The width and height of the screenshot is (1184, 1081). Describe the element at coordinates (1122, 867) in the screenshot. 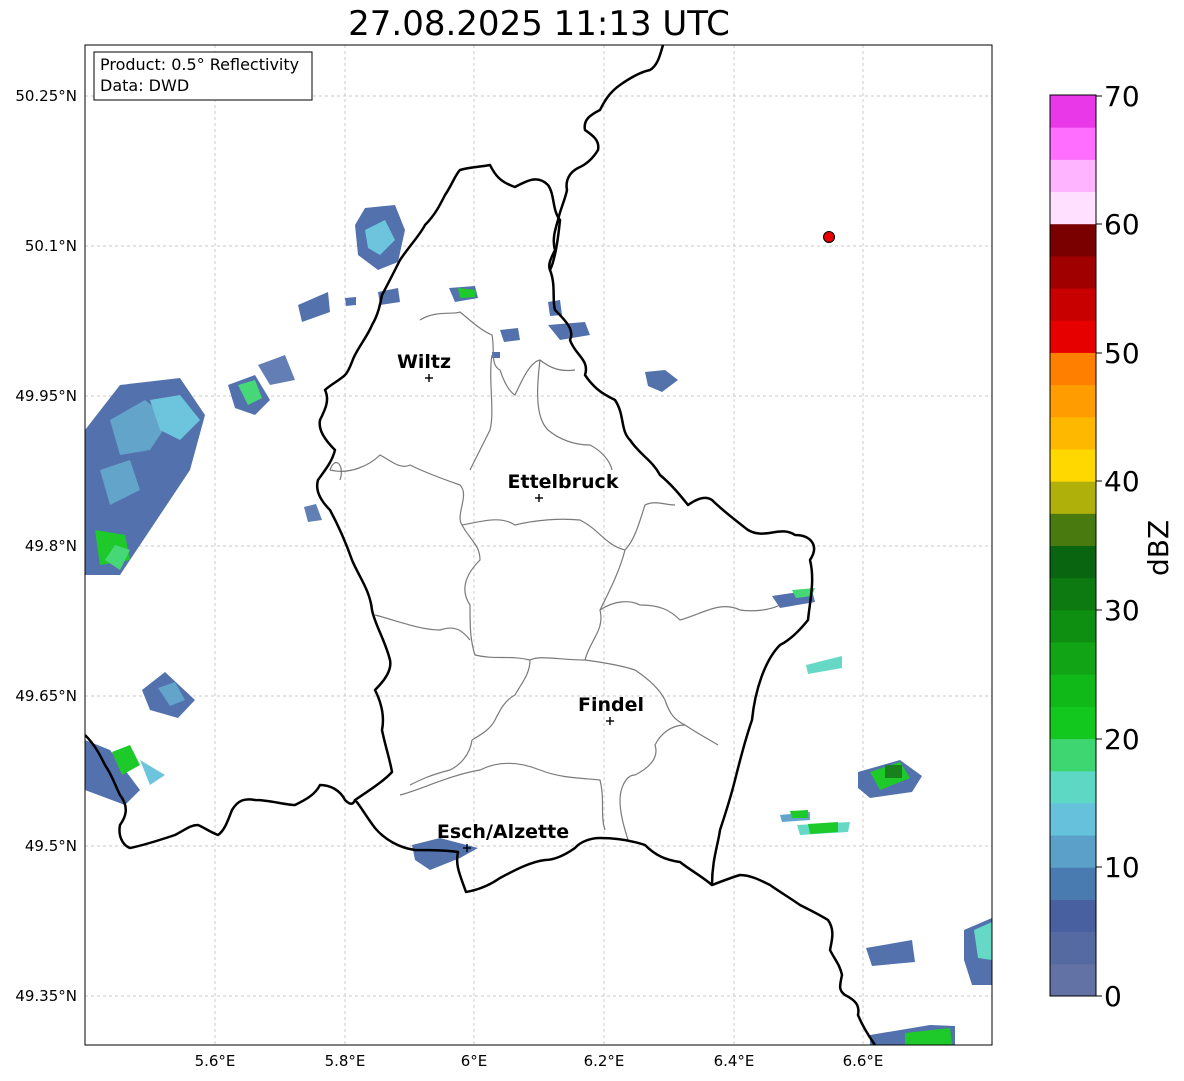

I see `colorbar-tick-label: 10` at that location.